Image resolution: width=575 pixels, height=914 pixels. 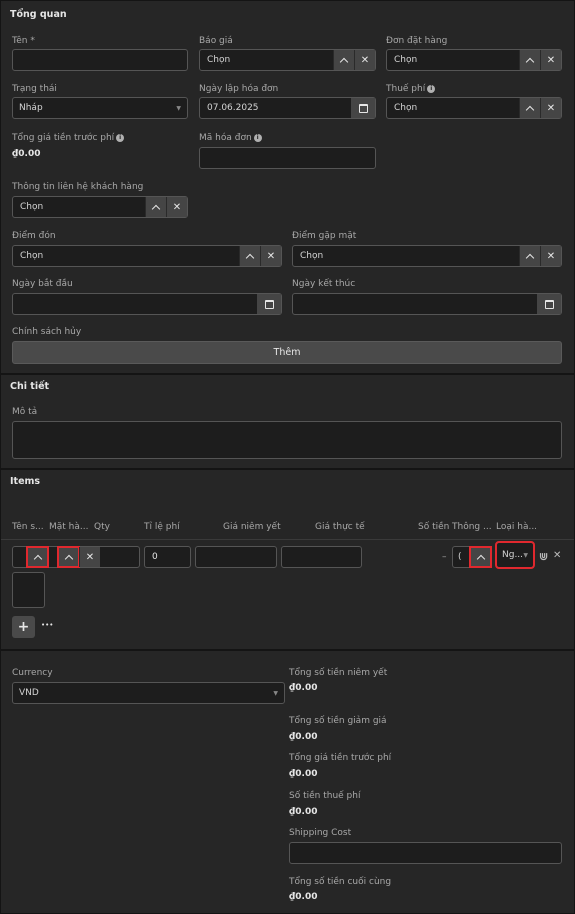 I want to click on add-cancel-policy-button: Thêm, so click(x=287, y=352).